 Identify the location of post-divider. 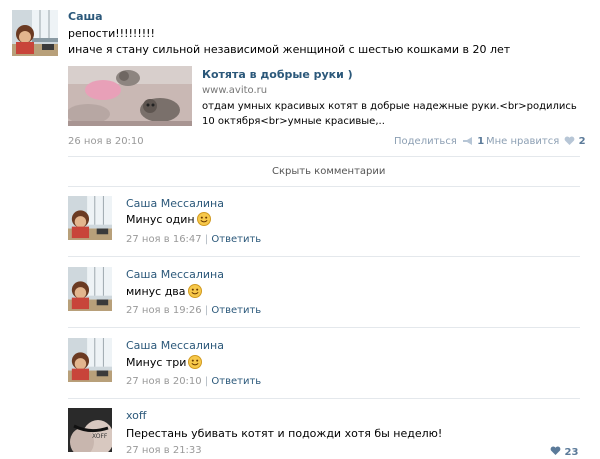
(324, 156).